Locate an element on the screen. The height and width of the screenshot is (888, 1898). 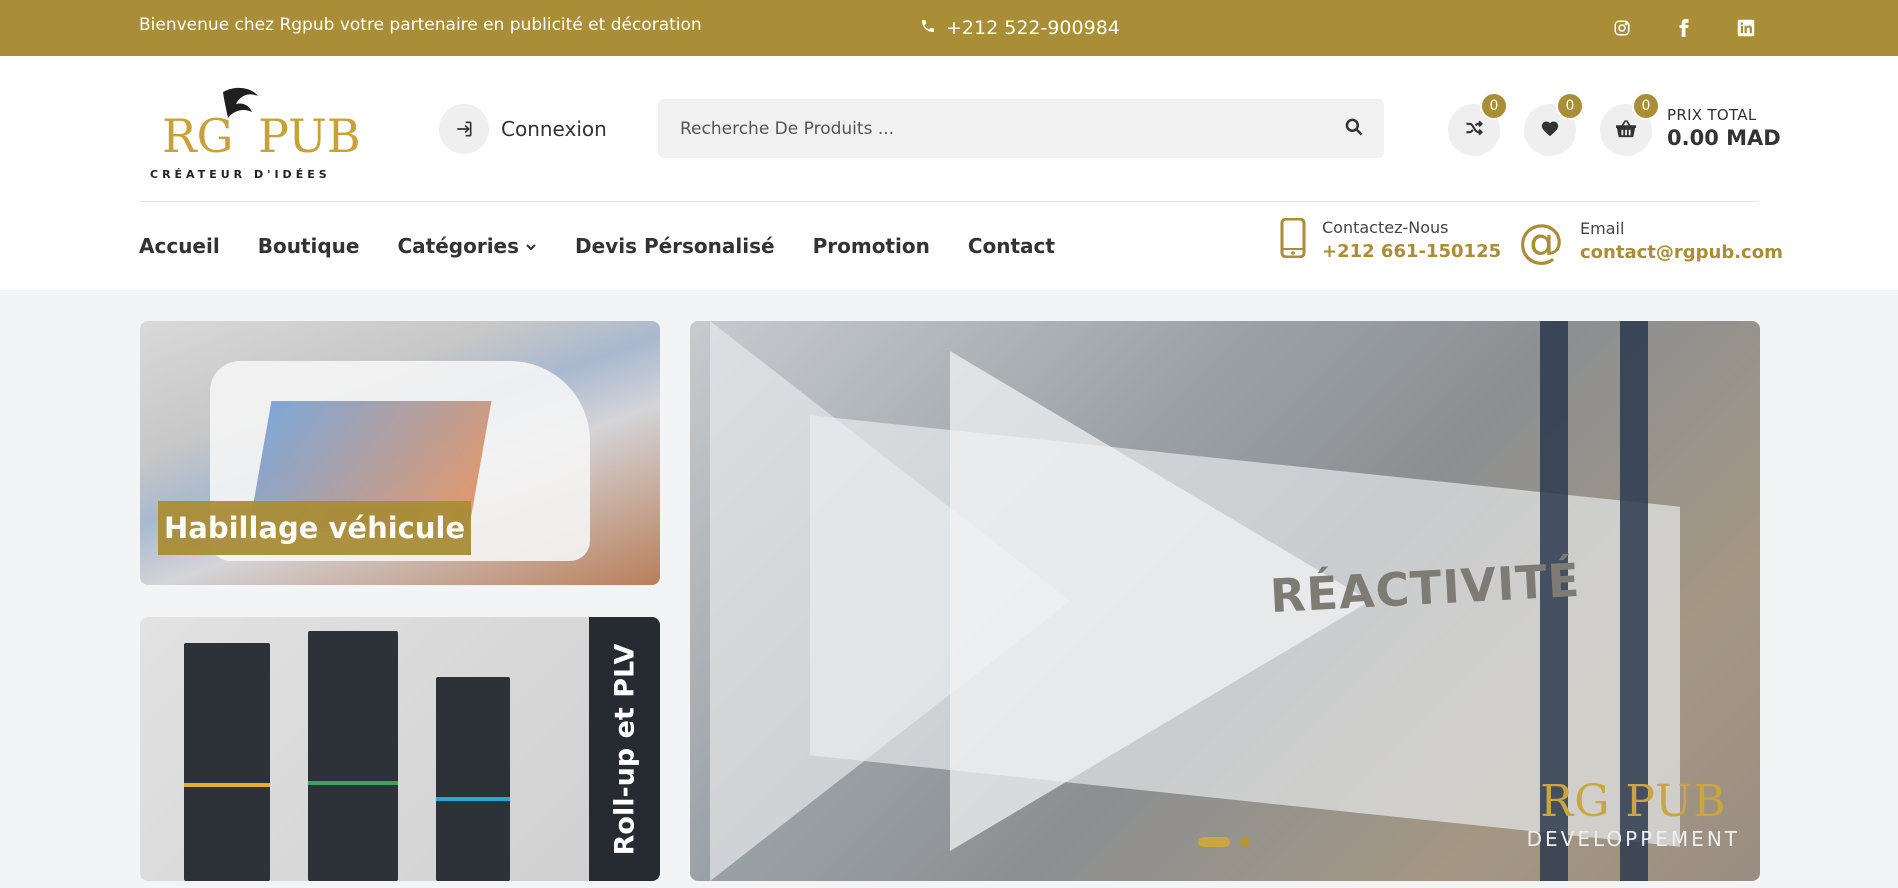
rollup-banner: Roll-up et PLV is located at coordinates (400, 749).